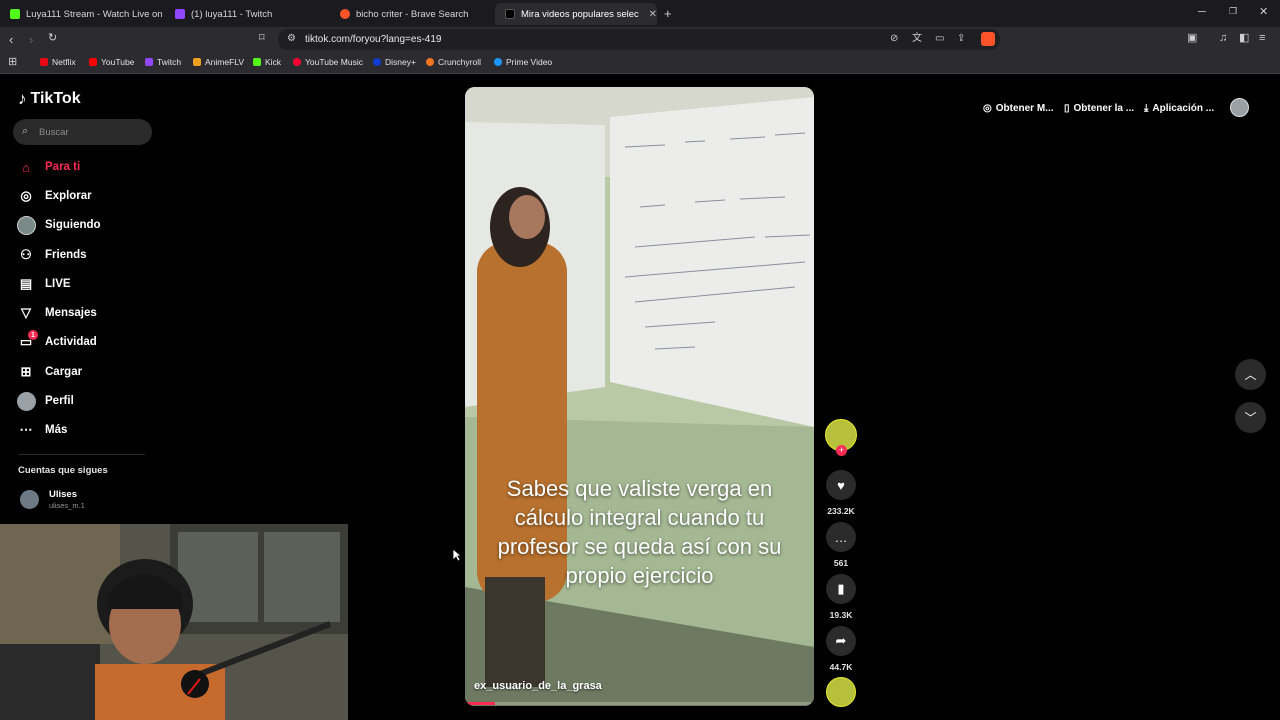 This screenshot has width=1280, height=720. What do you see at coordinates (1262, 38) in the screenshot?
I see `menu-icon: ≡` at bounding box center [1262, 38].